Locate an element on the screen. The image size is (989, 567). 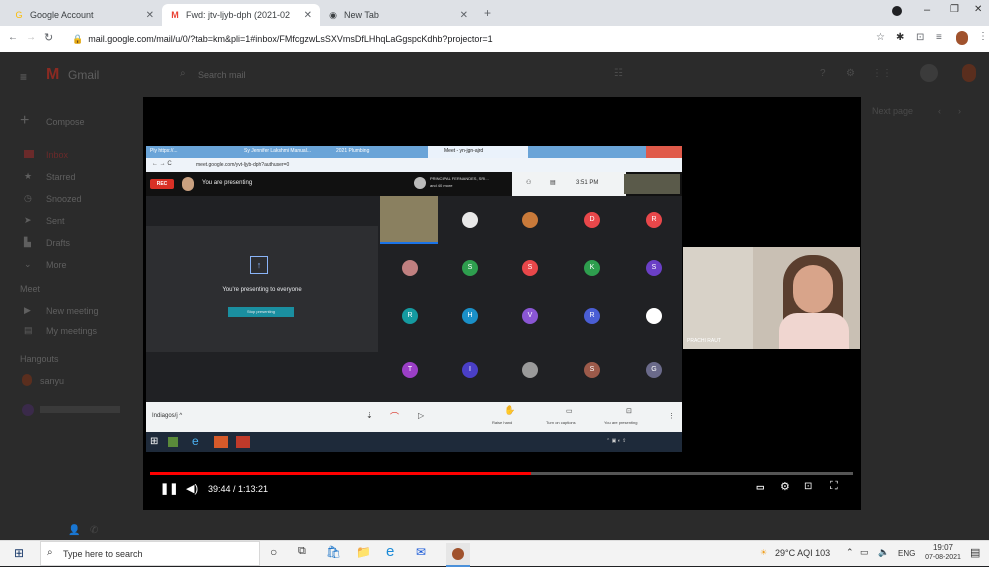
minimize-icon: – is located at coordinates (927, 10).